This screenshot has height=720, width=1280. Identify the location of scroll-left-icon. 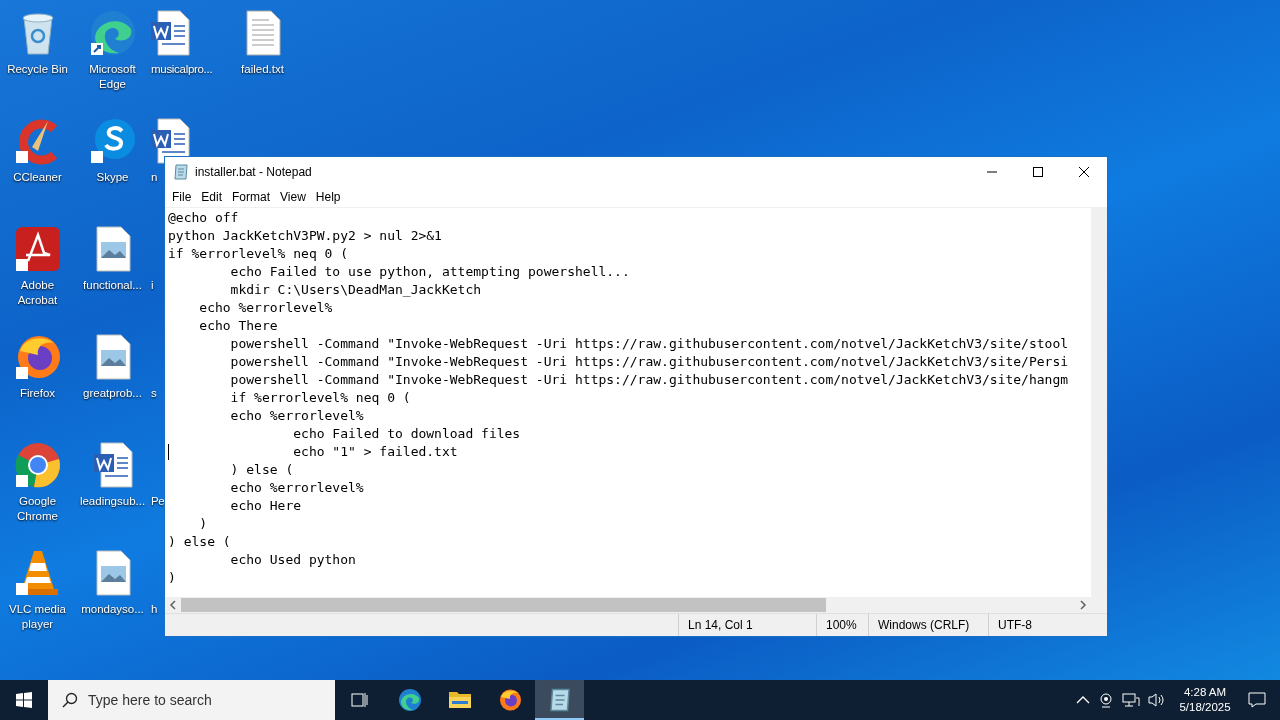
(173, 605).